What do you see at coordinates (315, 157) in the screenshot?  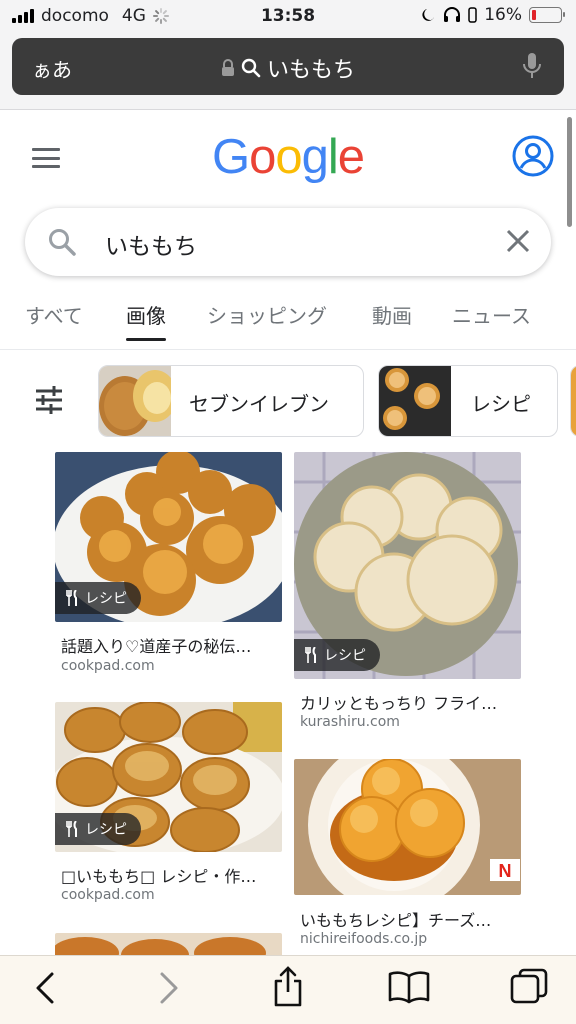 I see `logo-letter: g` at bounding box center [315, 157].